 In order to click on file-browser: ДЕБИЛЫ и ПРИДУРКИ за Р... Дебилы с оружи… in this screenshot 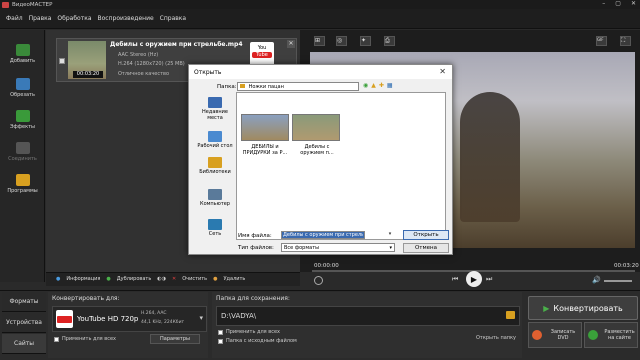, I will do `click(341, 166)`.